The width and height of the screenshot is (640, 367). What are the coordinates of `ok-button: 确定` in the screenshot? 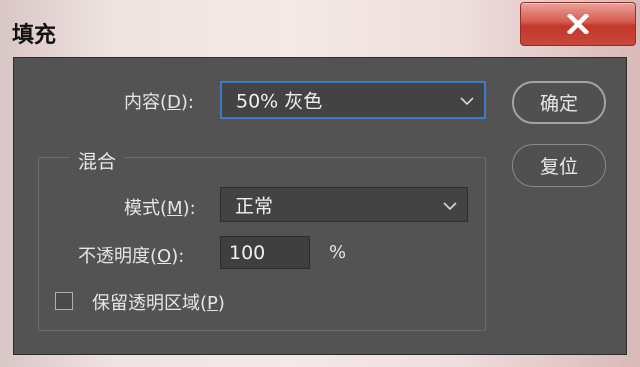 It's located at (559, 102).